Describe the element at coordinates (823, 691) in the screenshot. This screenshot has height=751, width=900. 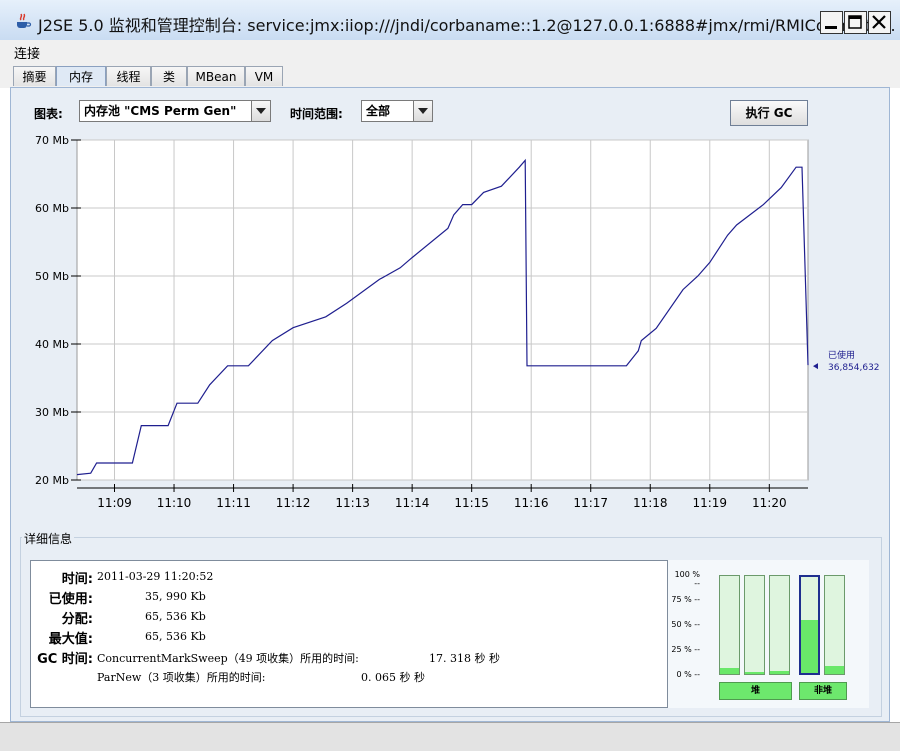
I see `nonheap-button: 非堆` at that location.